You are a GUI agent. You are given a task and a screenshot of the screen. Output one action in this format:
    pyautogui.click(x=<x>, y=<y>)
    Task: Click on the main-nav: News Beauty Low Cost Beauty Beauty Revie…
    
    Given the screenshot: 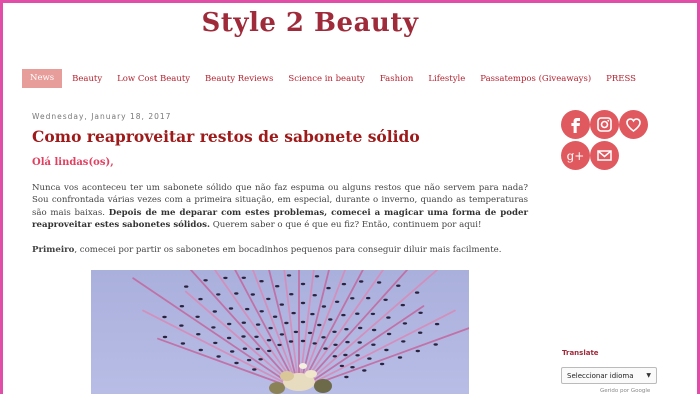 What is the action you would take?
    pyautogui.click(x=334, y=78)
    